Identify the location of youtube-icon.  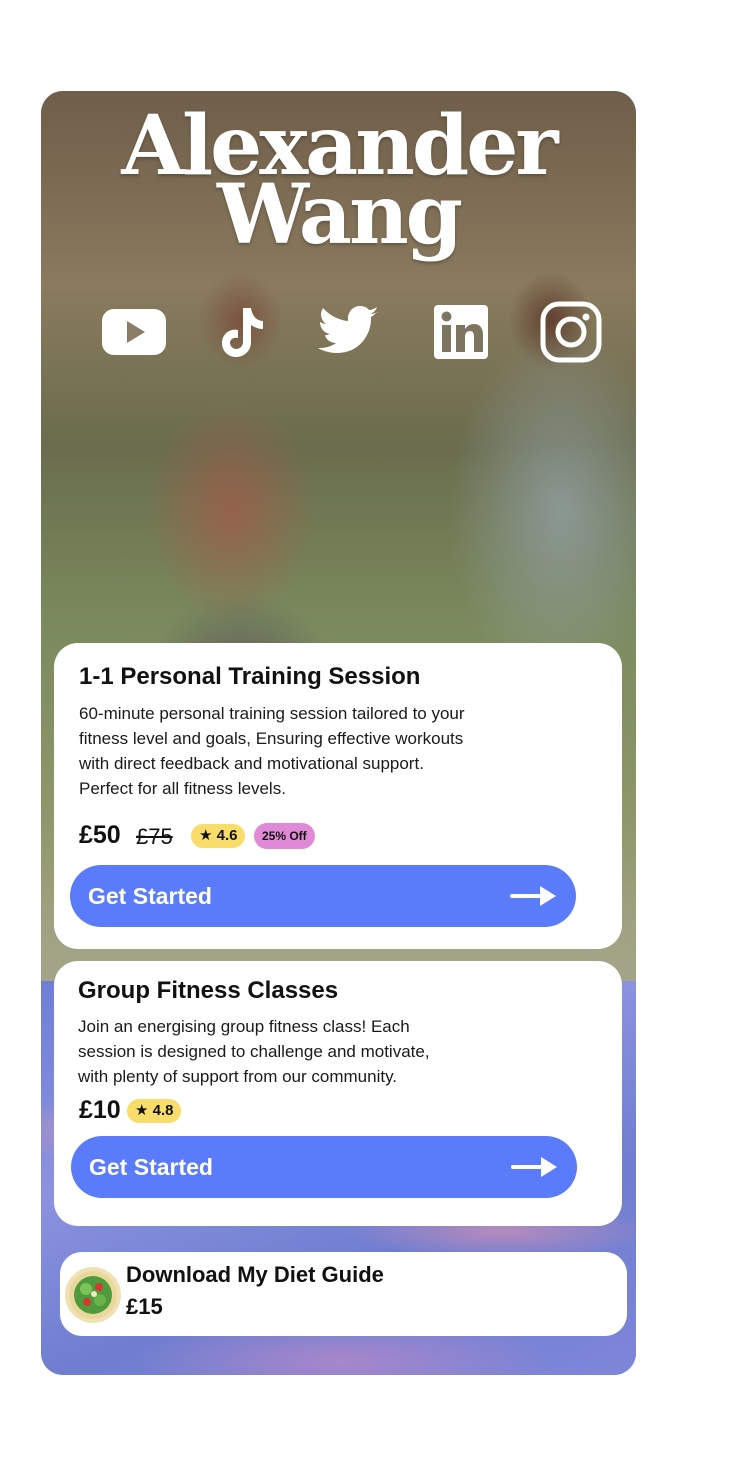
(134, 332).